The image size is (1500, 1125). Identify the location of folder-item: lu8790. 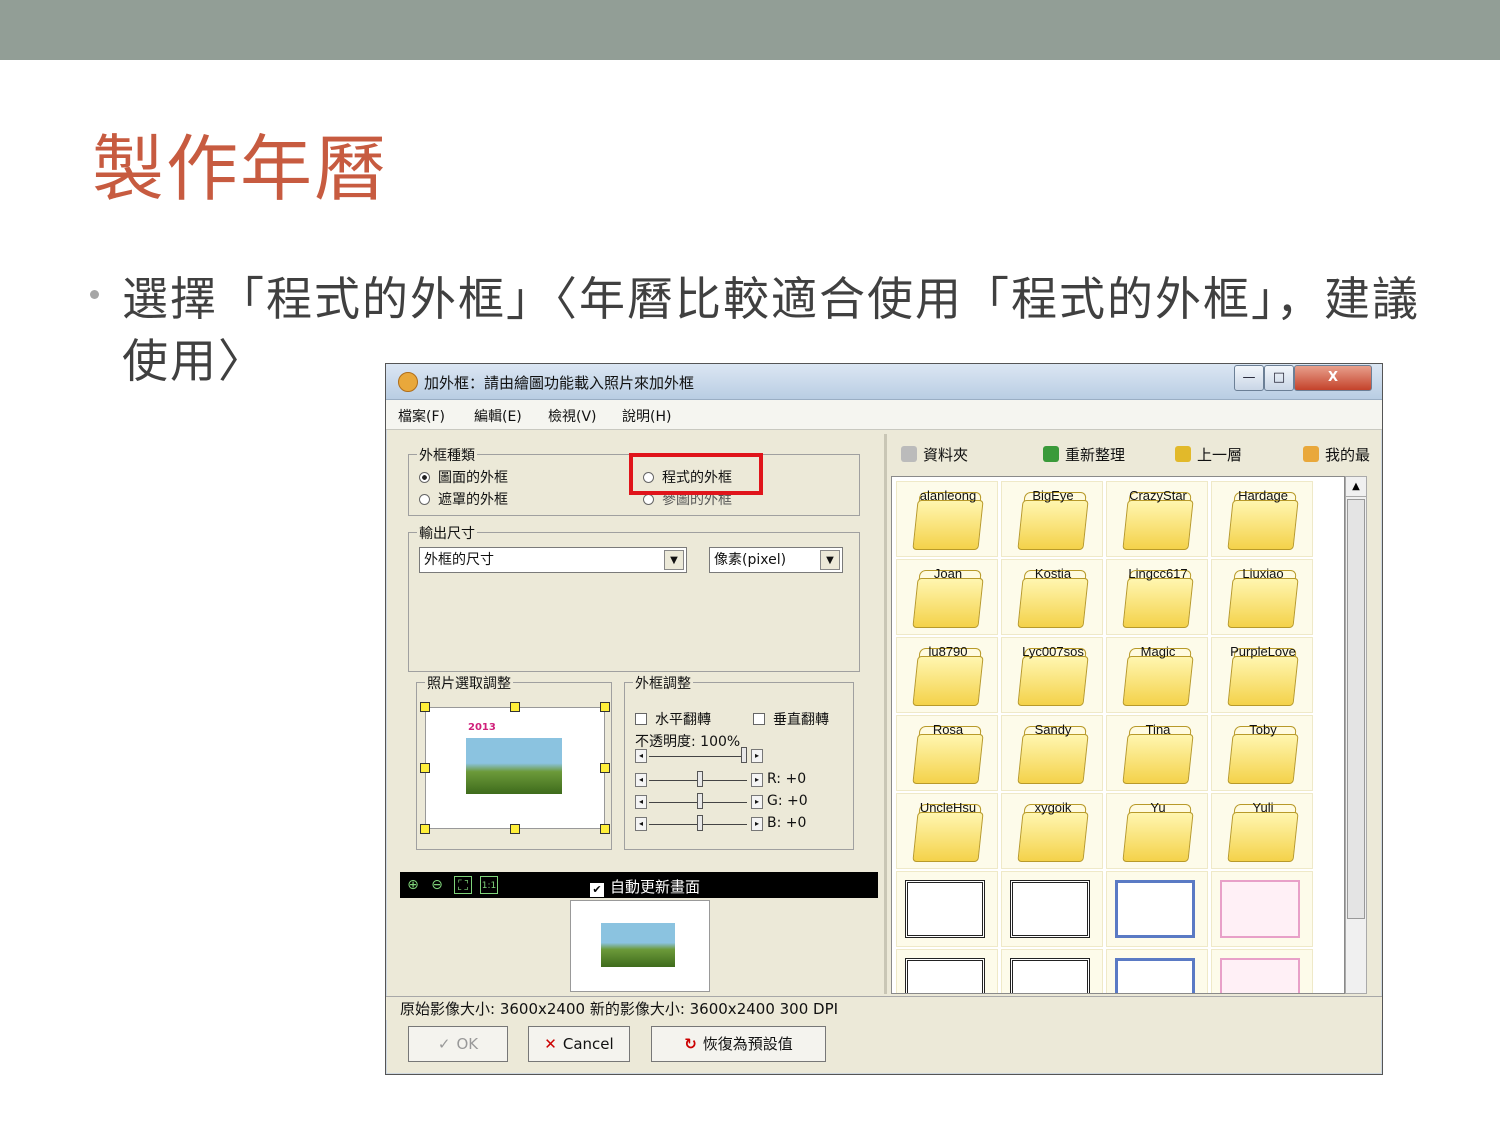
(947, 675).